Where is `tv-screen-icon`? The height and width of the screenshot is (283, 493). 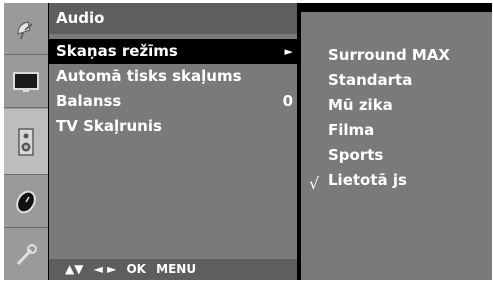 tv-screen-icon is located at coordinates (26, 82).